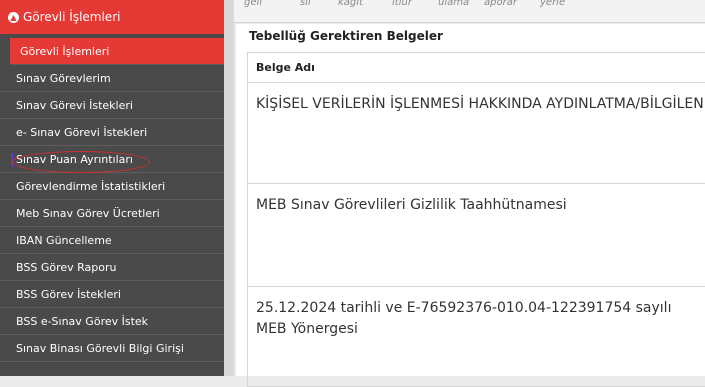 The height and width of the screenshot is (387, 705). I want to click on panel-title: Tebellüğ Gerektiren Belgeler, so click(346, 36).